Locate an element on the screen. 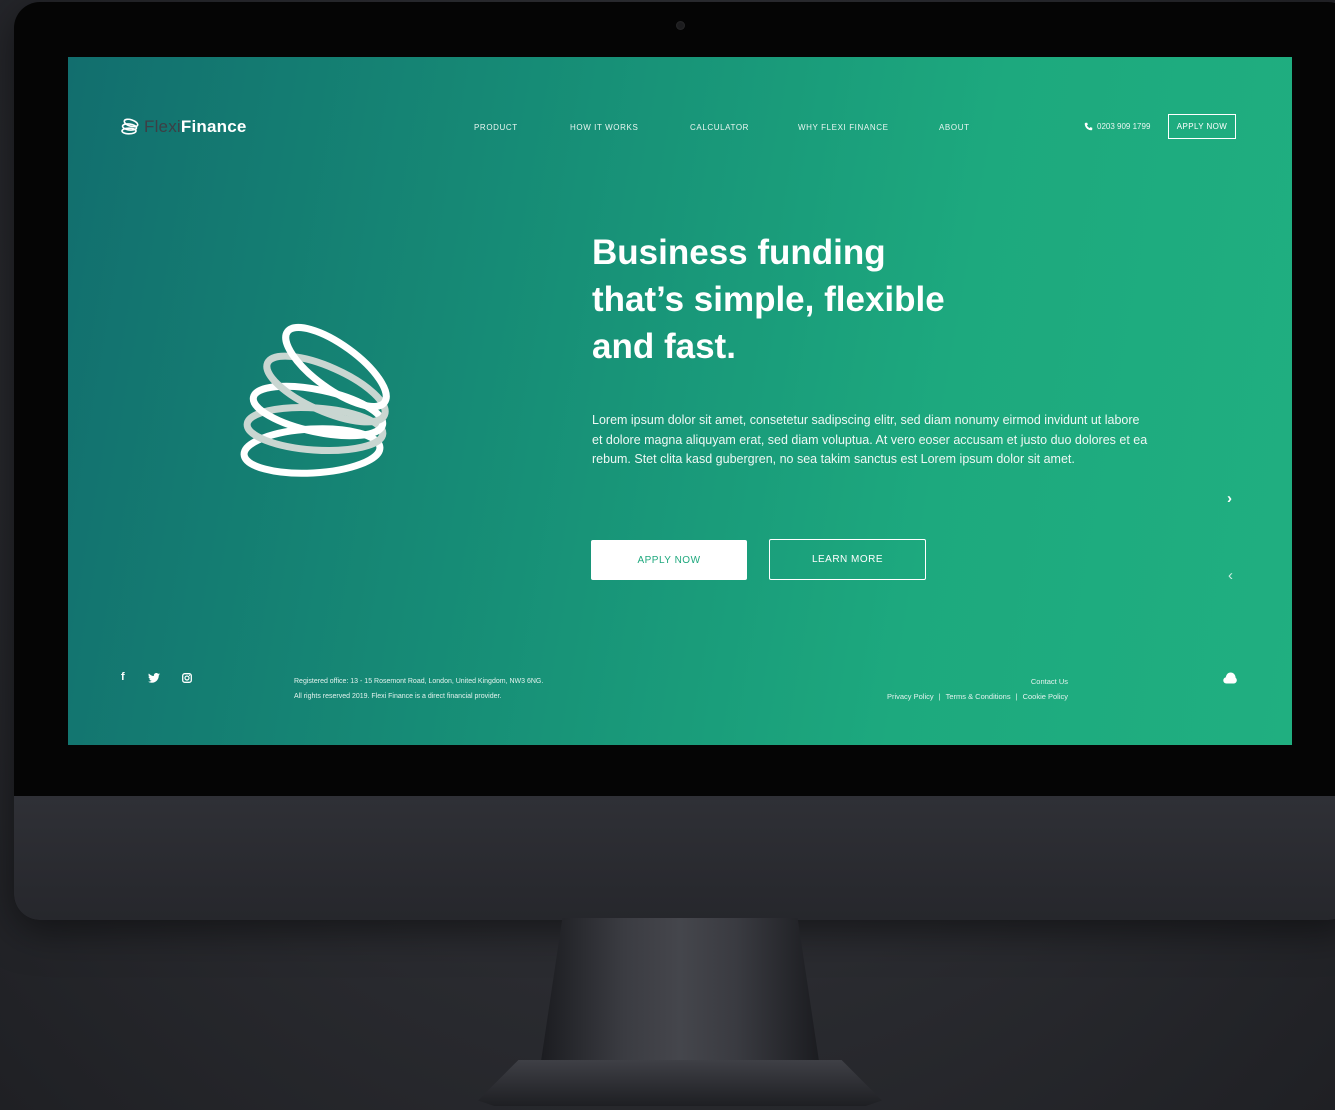 Image resolution: width=1335 pixels, height=1110 pixels. phone-number: 0203 909 1799 is located at coordinates (1124, 126).